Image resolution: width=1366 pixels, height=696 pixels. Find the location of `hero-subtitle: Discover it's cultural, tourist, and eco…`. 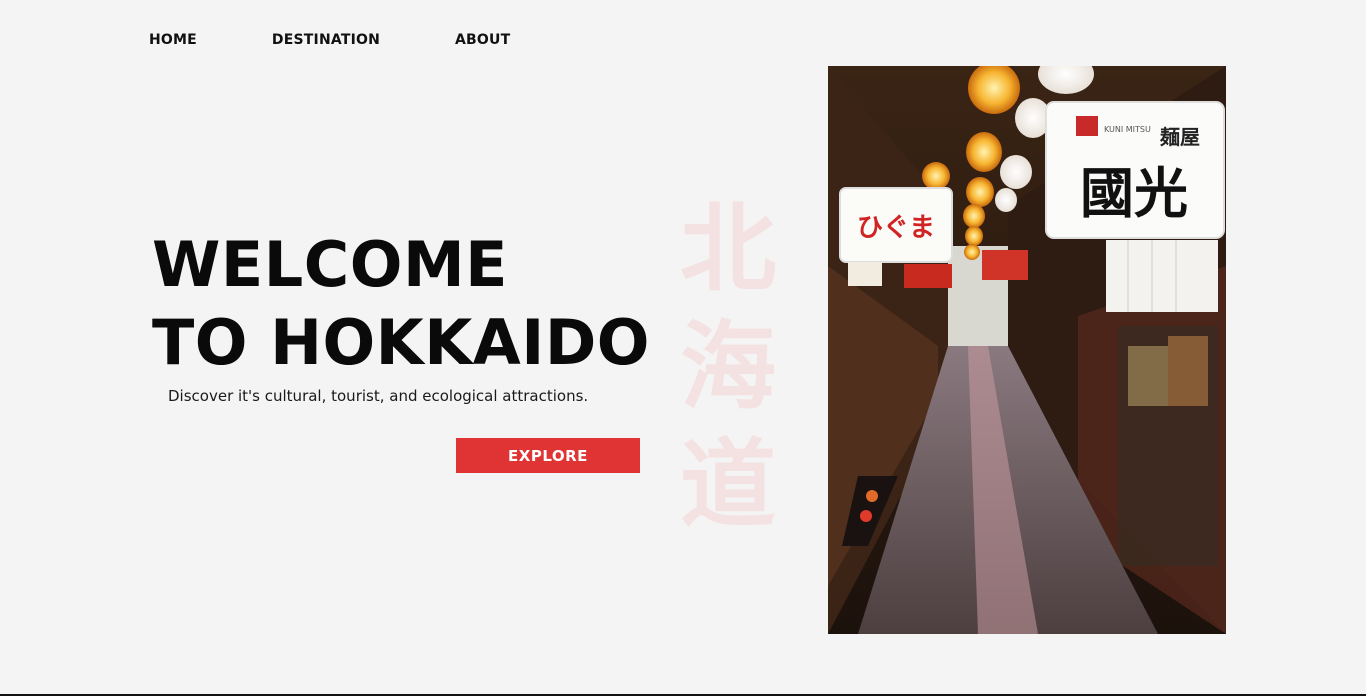

hero-subtitle: Discover it's cultural, tourist, and eco… is located at coordinates (378, 396).